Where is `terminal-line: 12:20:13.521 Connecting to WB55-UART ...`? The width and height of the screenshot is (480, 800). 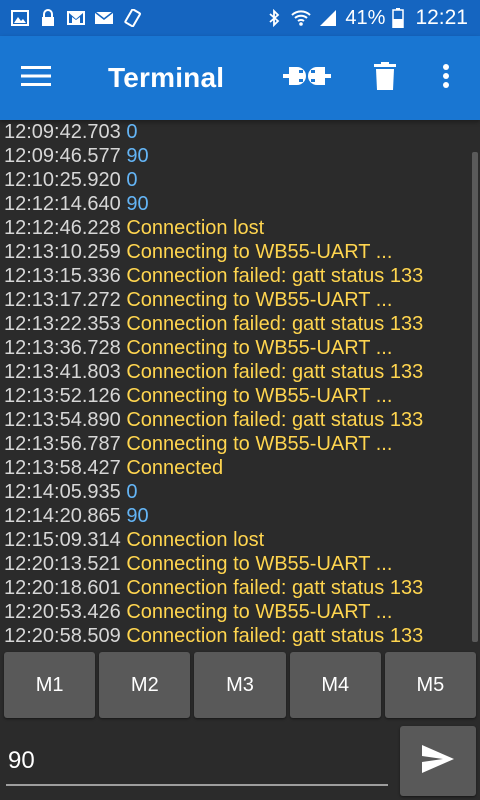 terminal-line: 12:20:13.521 Connecting to WB55-UART ... is located at coordinates (213, 564).